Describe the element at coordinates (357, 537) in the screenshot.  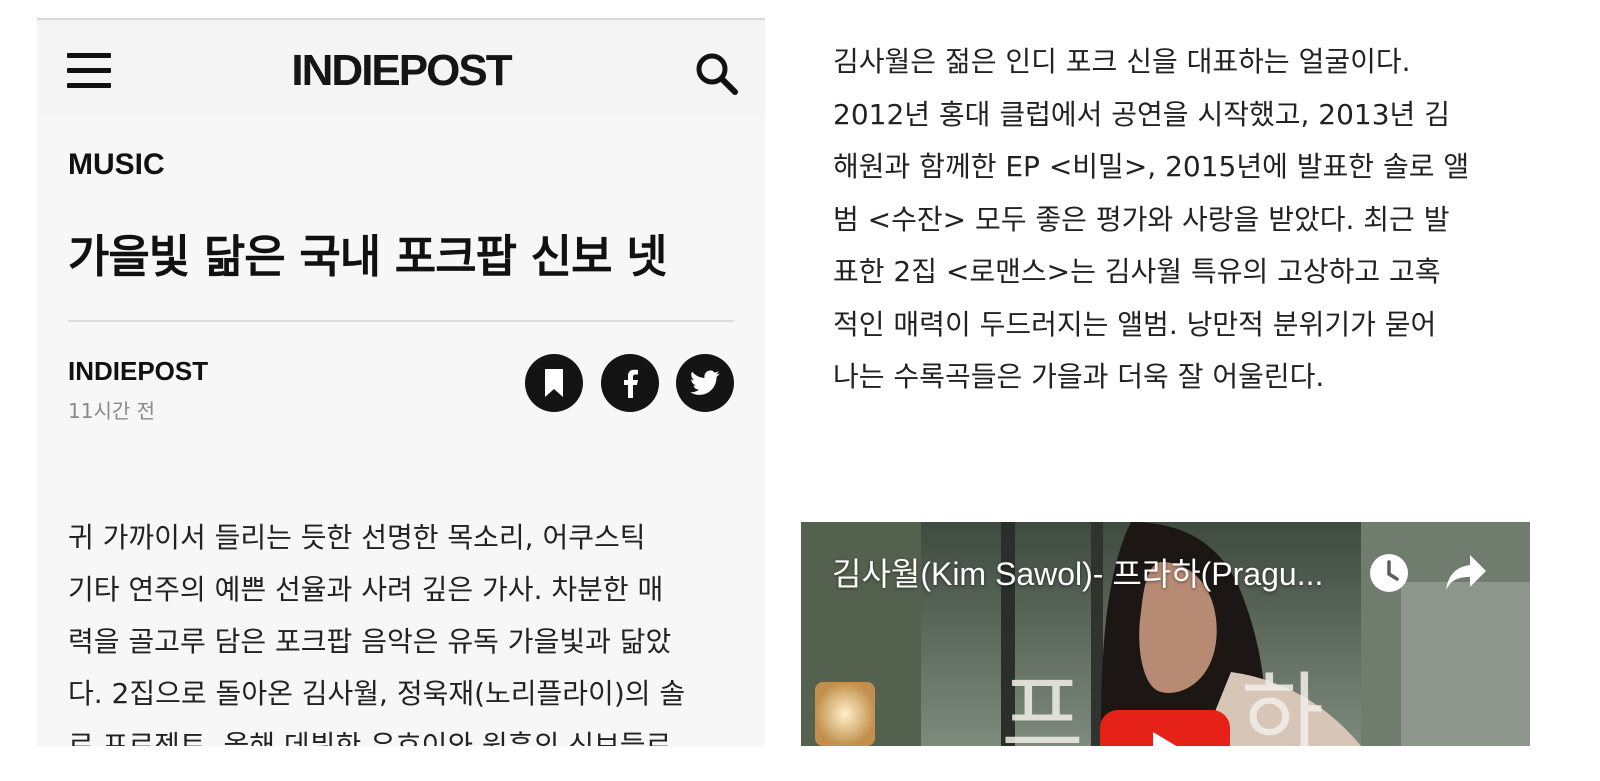
I see `body-line: 귀 가까이서 들리는 듯한 선명한 목소리, 어쿠스틱` at that location.